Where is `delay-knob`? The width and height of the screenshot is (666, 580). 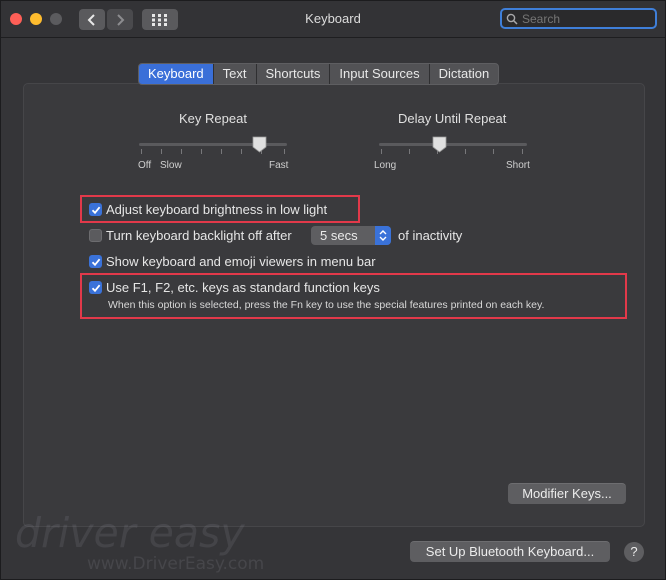 delay-knob is located at coordinates (439, 144).